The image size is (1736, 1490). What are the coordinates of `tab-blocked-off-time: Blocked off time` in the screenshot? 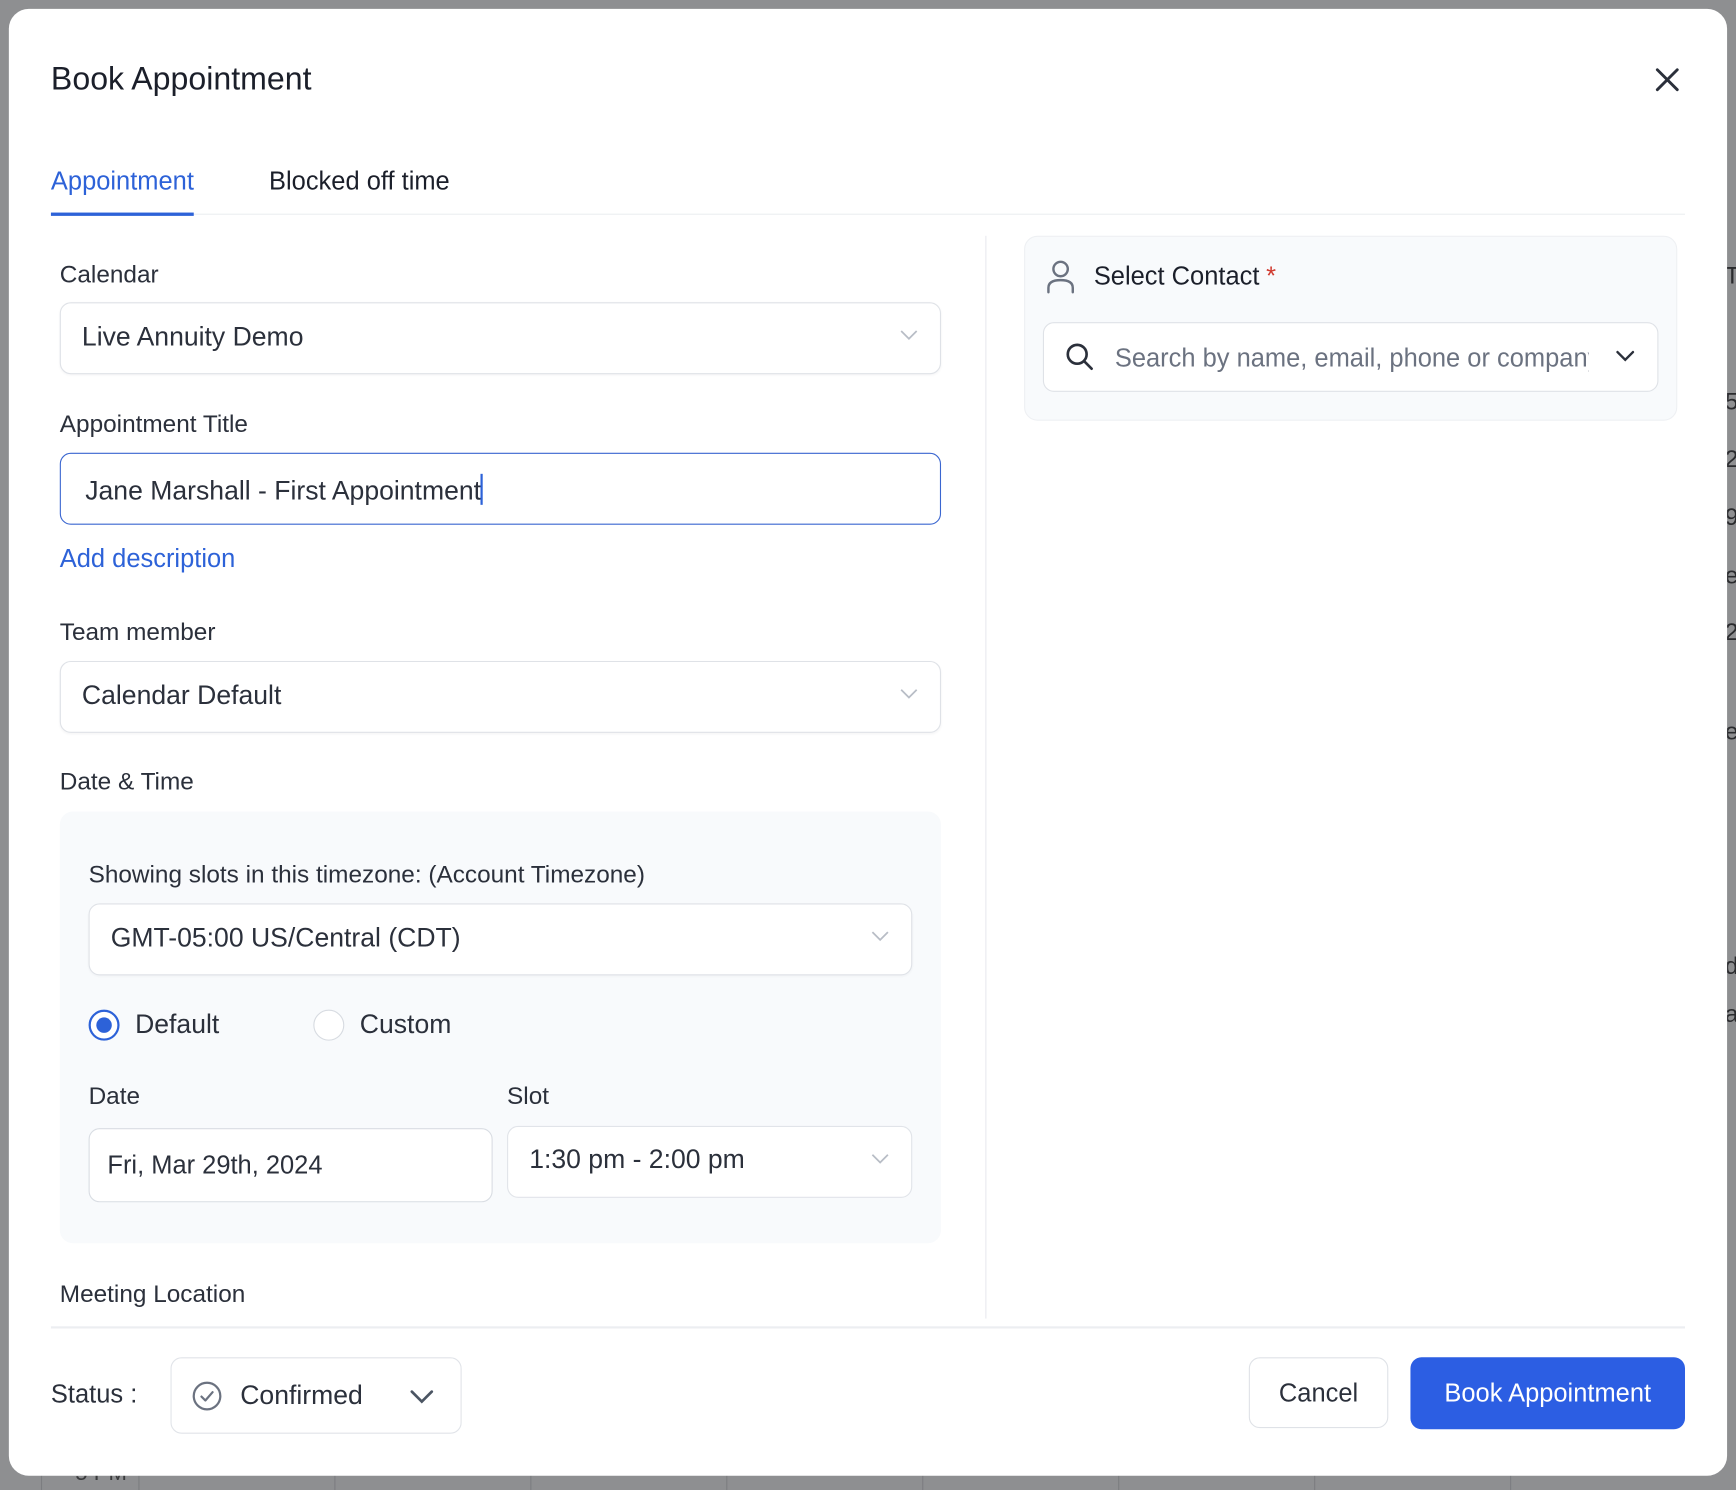 It's located at (359, 181).